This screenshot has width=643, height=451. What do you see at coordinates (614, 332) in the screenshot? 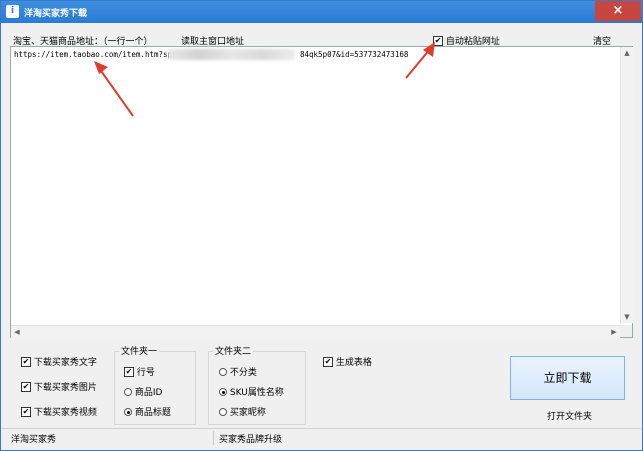
I see `scroll-right-icon: ▶` at bounding box center [614, 332].